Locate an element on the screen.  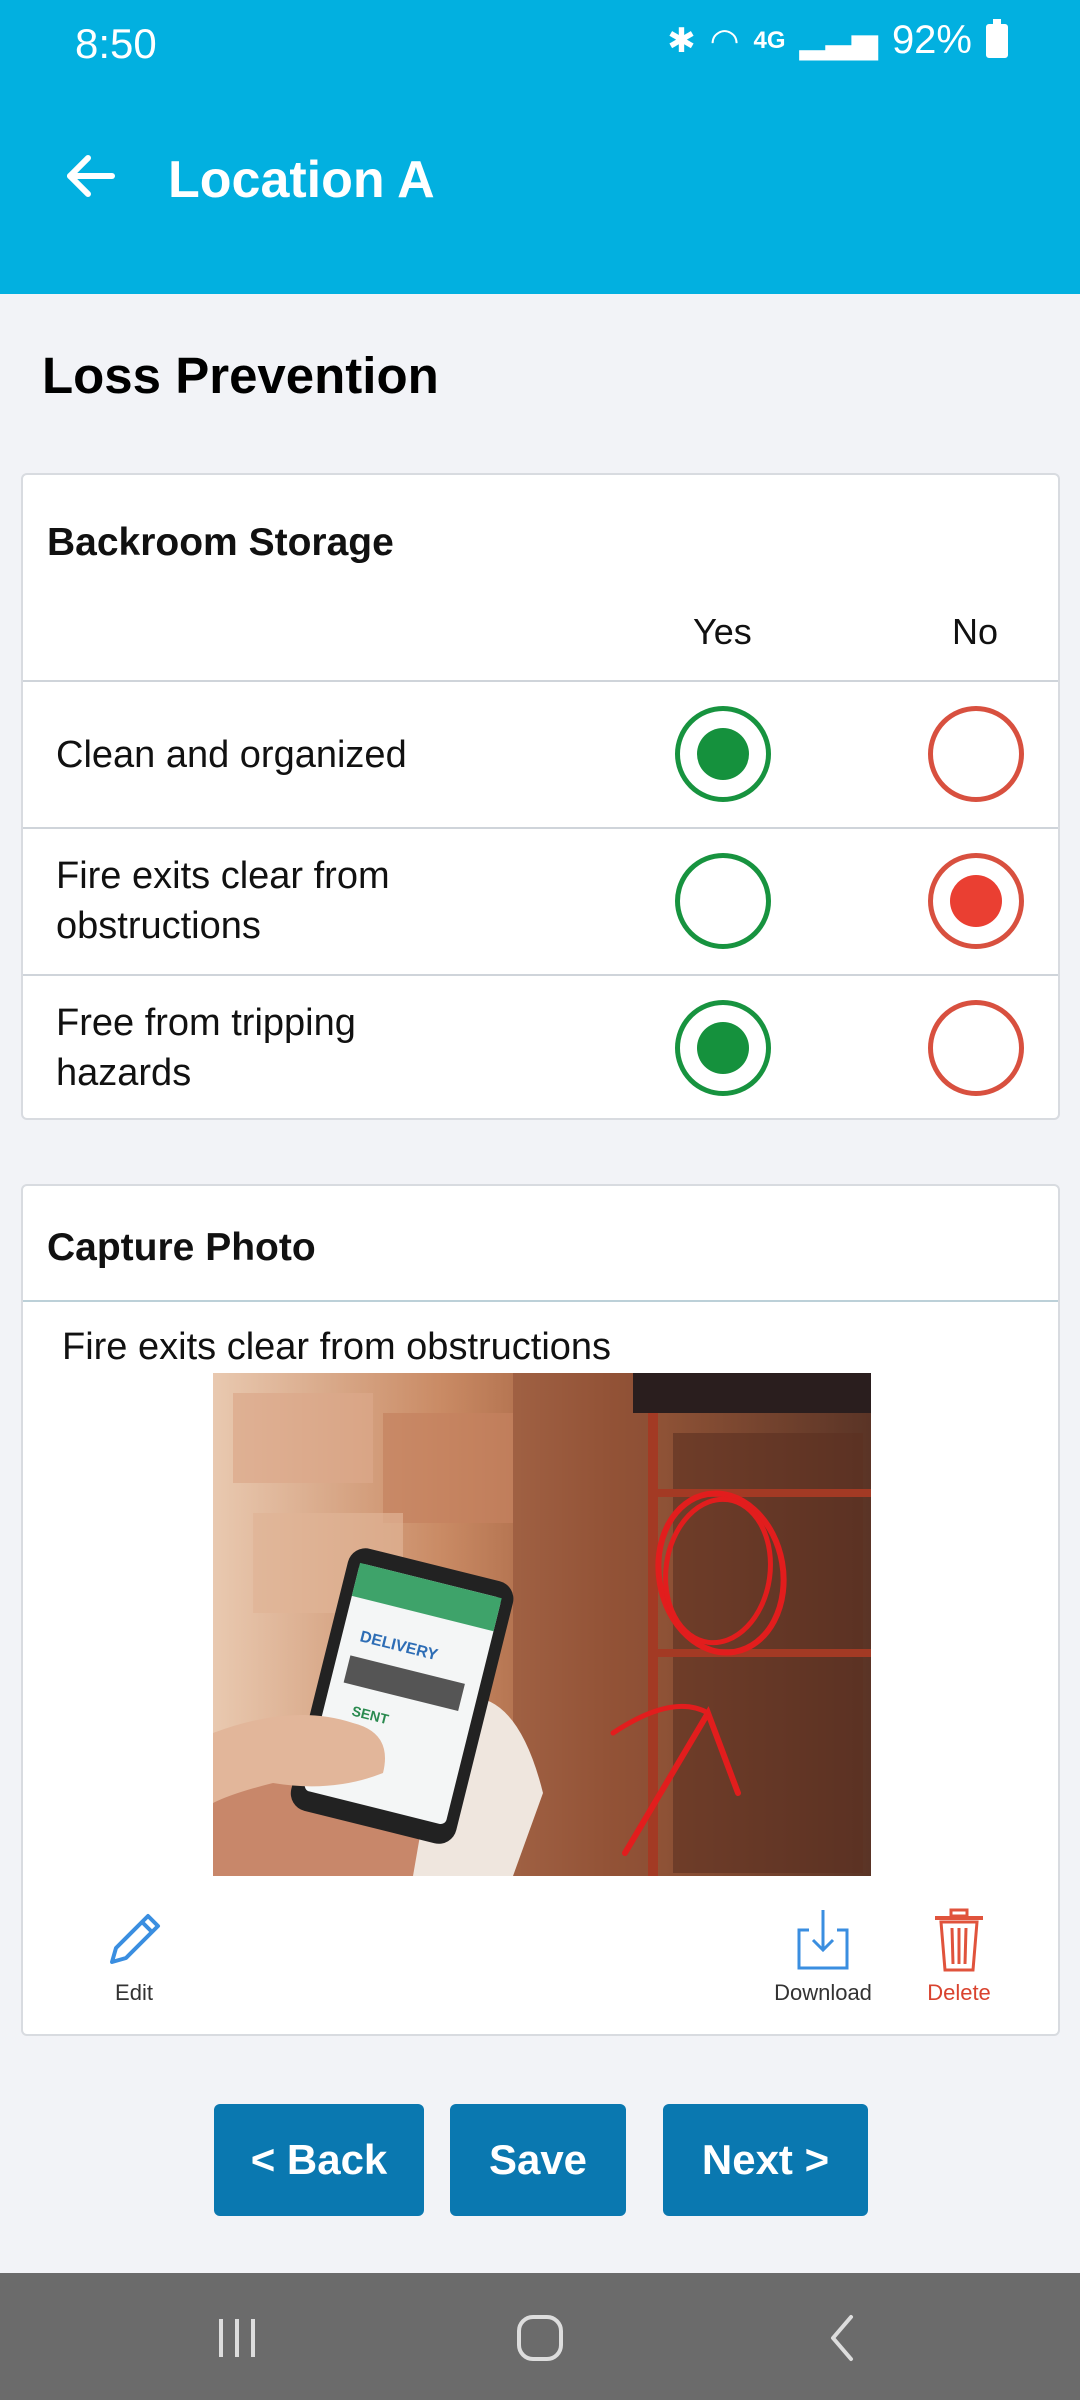
column-header-yes: Yes is located at coordinates (722, 631).